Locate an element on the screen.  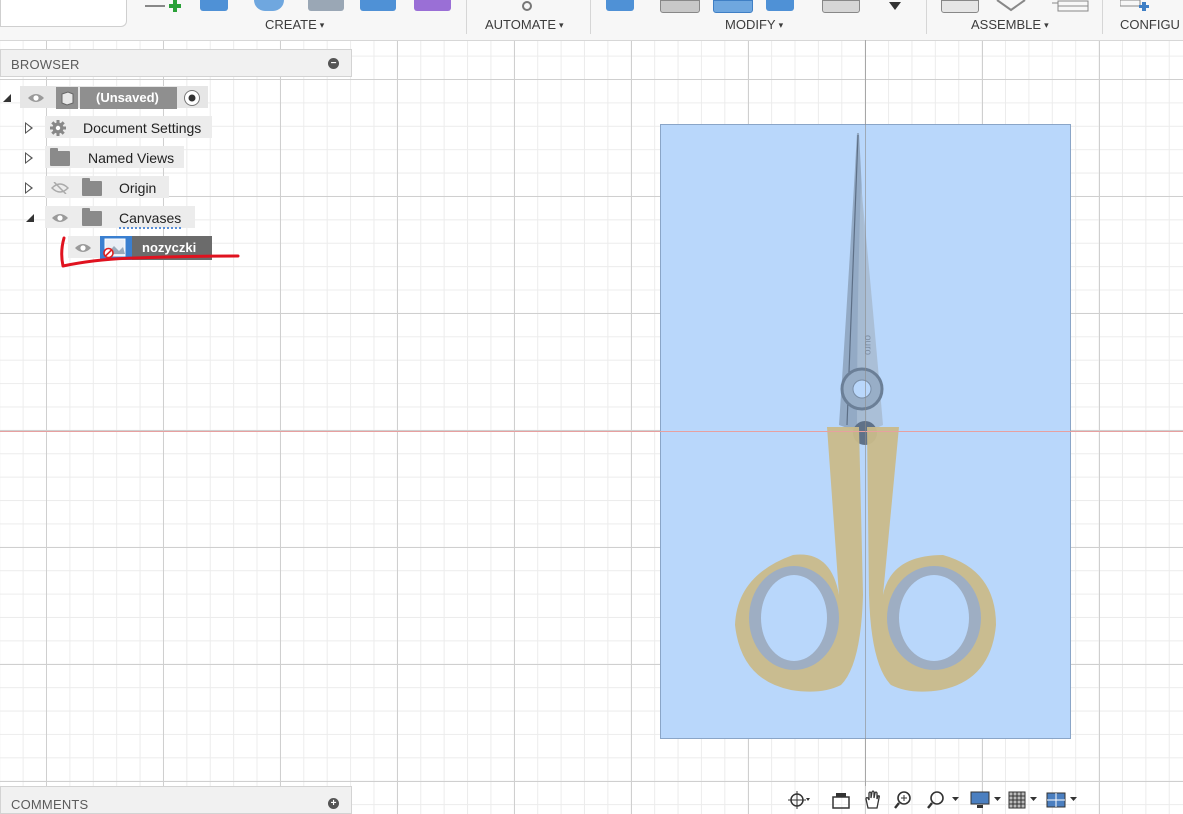
tree-item-label: Origin is located at coordinates (138, 188).